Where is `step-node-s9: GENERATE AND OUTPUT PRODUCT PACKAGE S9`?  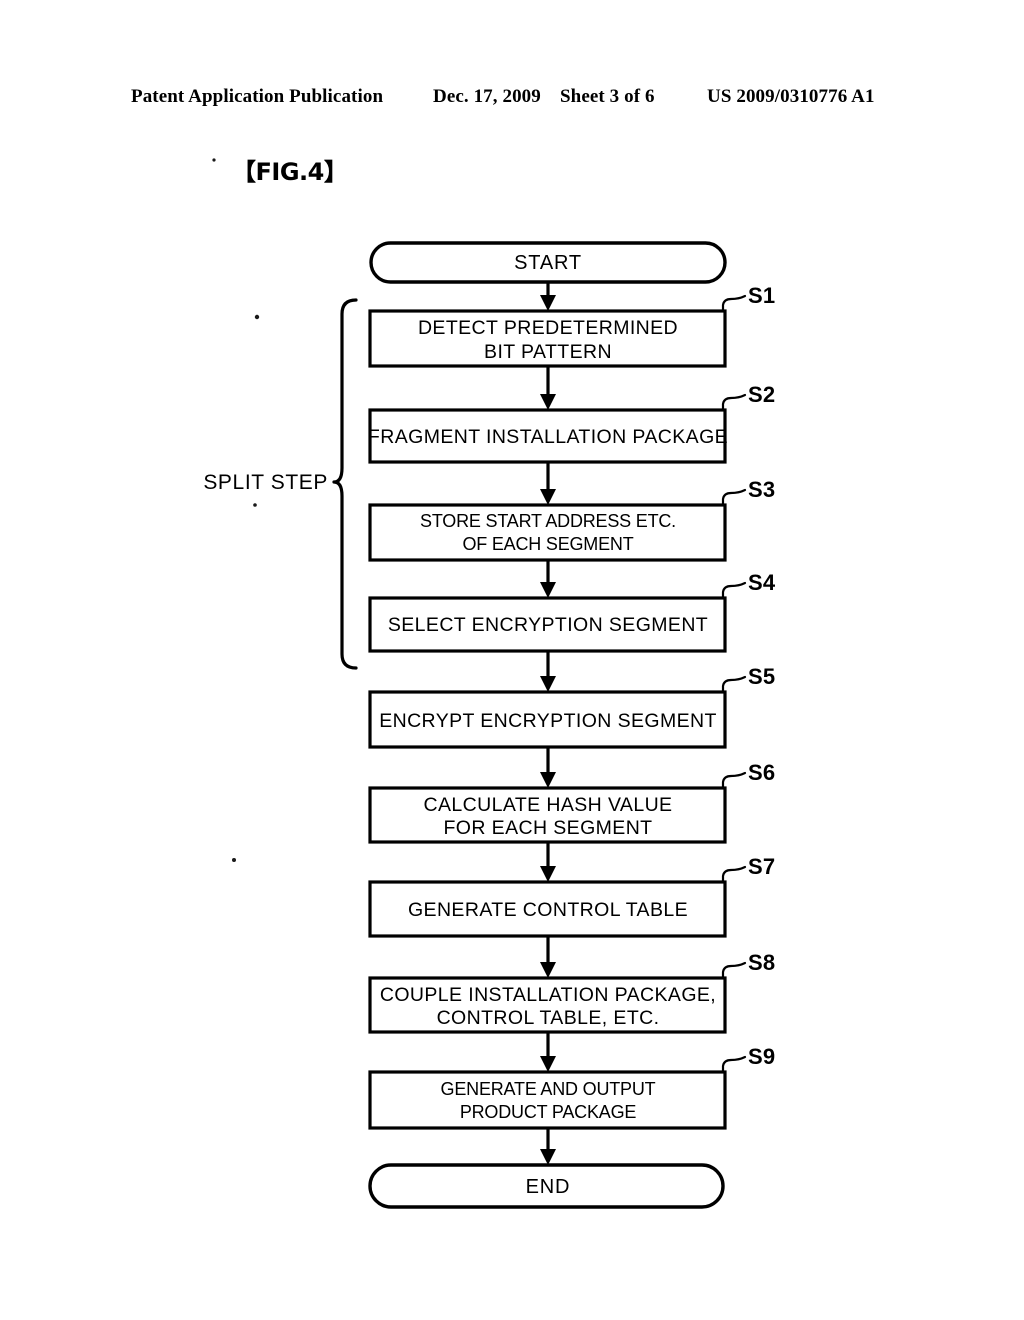 step-node-s9: GENERATE AND OUTPUT PRODUCT PACKAGE S9 is located at coordinates (571, 1087).